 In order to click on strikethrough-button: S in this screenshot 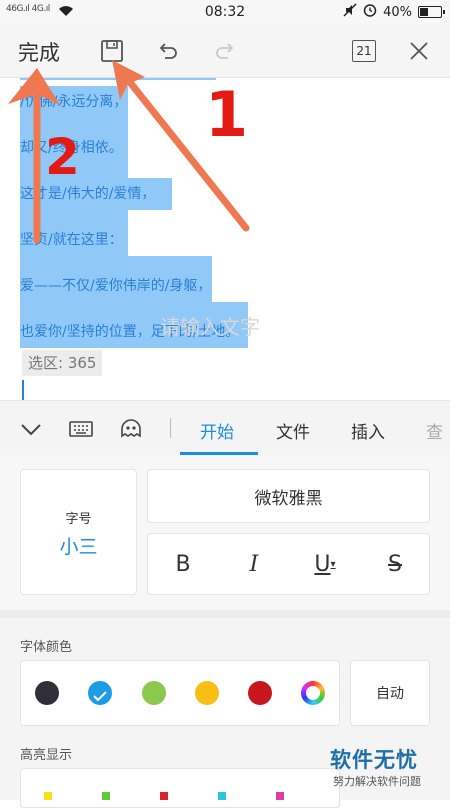, I will do `click(395, 564)`.